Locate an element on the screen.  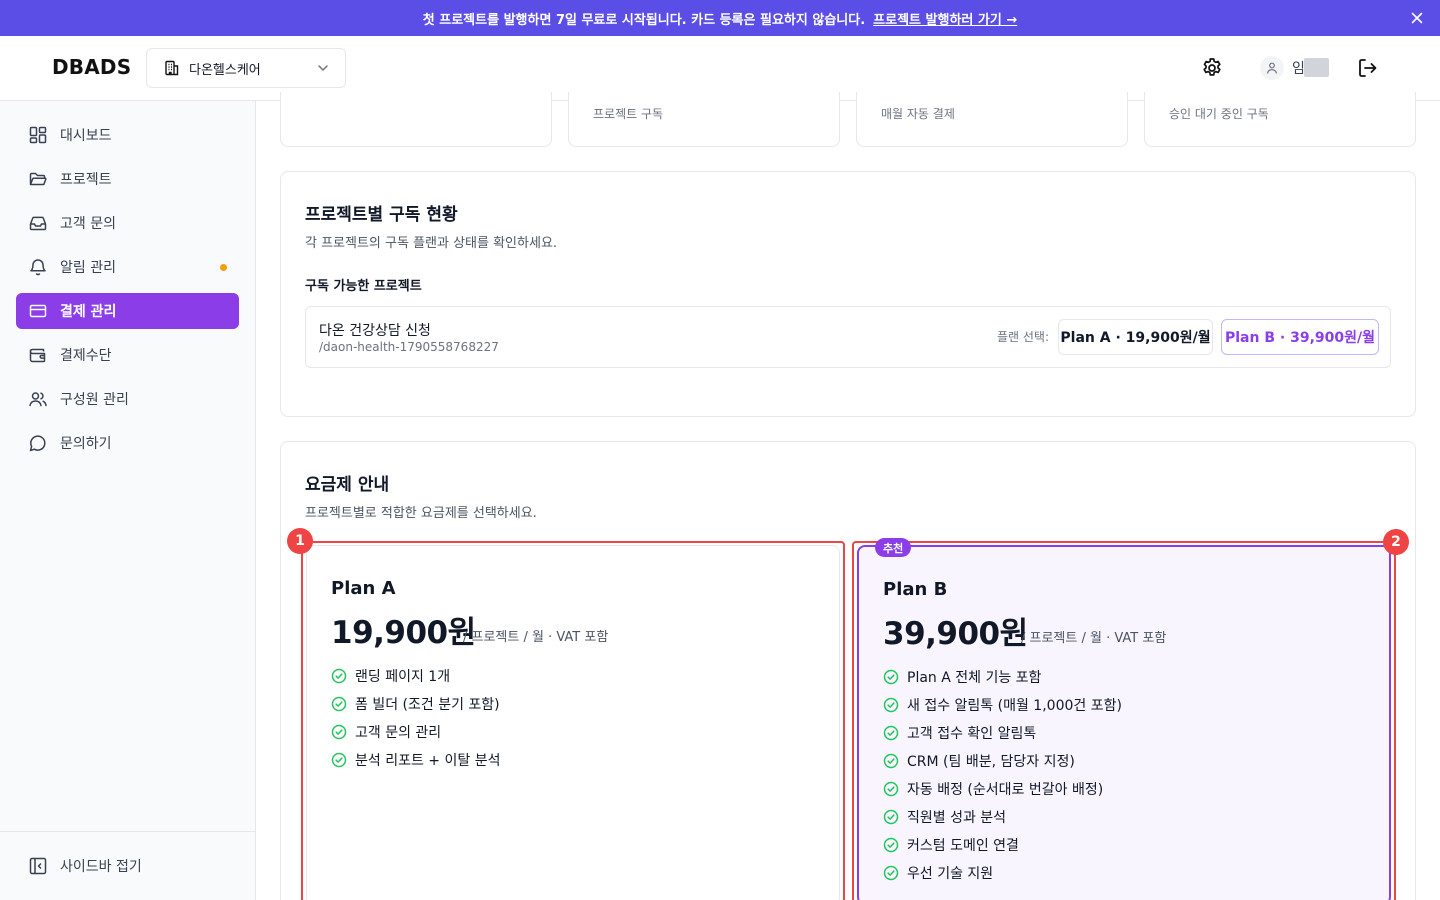
sidebar-item-label: 결제수단 is located at coordinates (86, 356).